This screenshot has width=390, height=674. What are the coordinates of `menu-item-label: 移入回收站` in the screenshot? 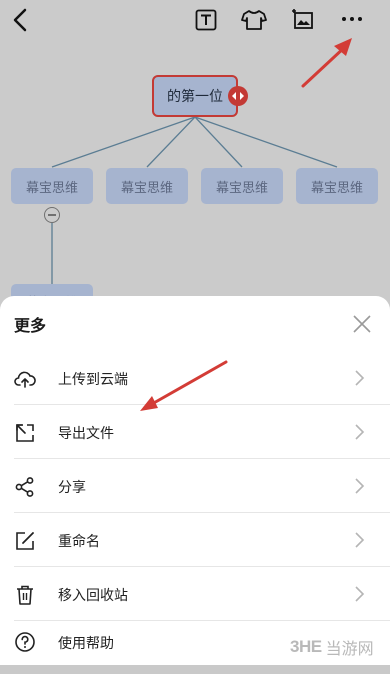 It's located at (93, 595).